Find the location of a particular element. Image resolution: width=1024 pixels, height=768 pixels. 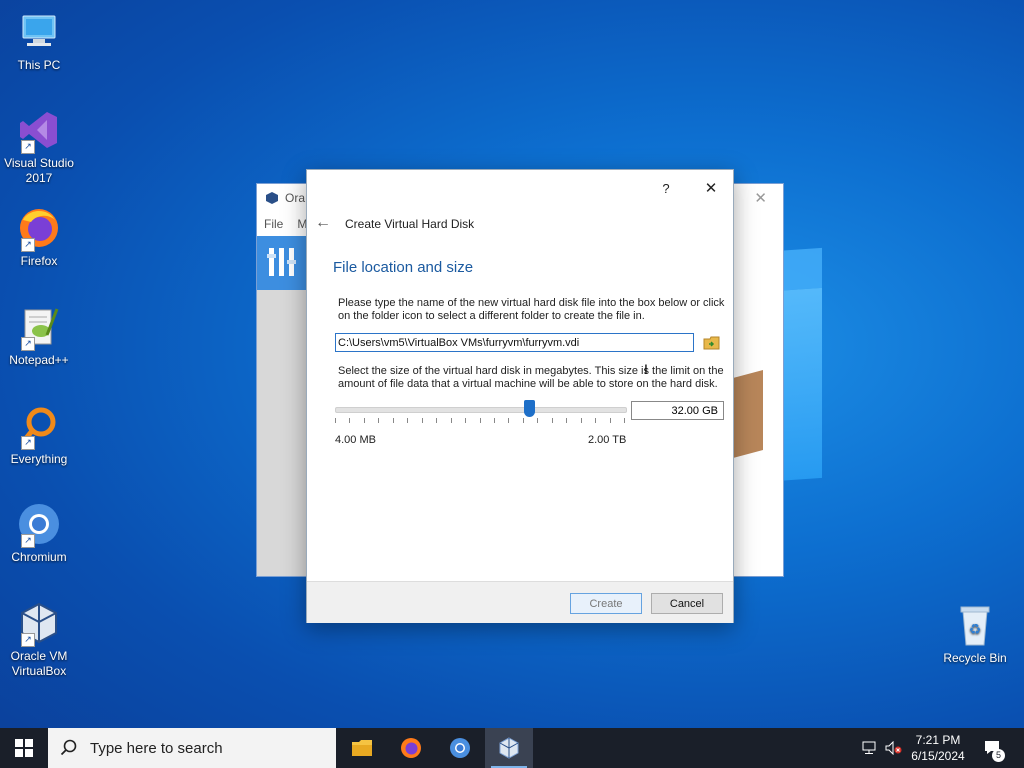

start-button is located at coordinates (24, 748).